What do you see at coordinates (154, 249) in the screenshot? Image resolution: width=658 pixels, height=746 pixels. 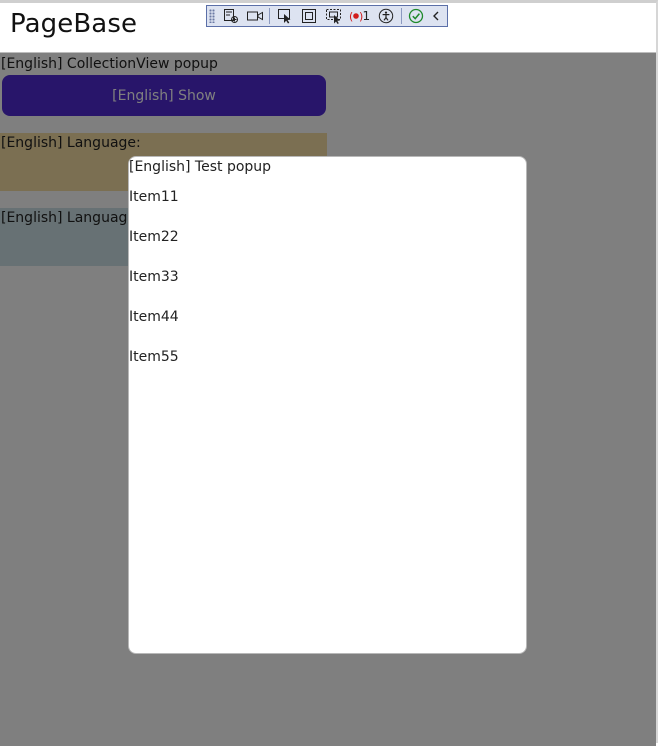 I see `list-item: Item22` at bounding box center [154, 249].